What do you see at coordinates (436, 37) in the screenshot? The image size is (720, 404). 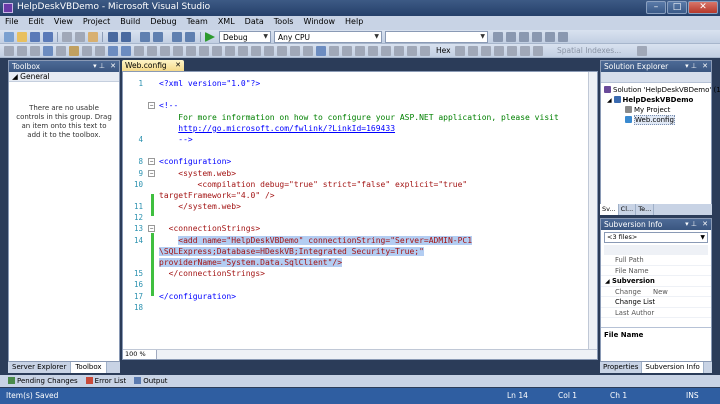 I see `find-combo: ▼` at bounding box center [436, 37].